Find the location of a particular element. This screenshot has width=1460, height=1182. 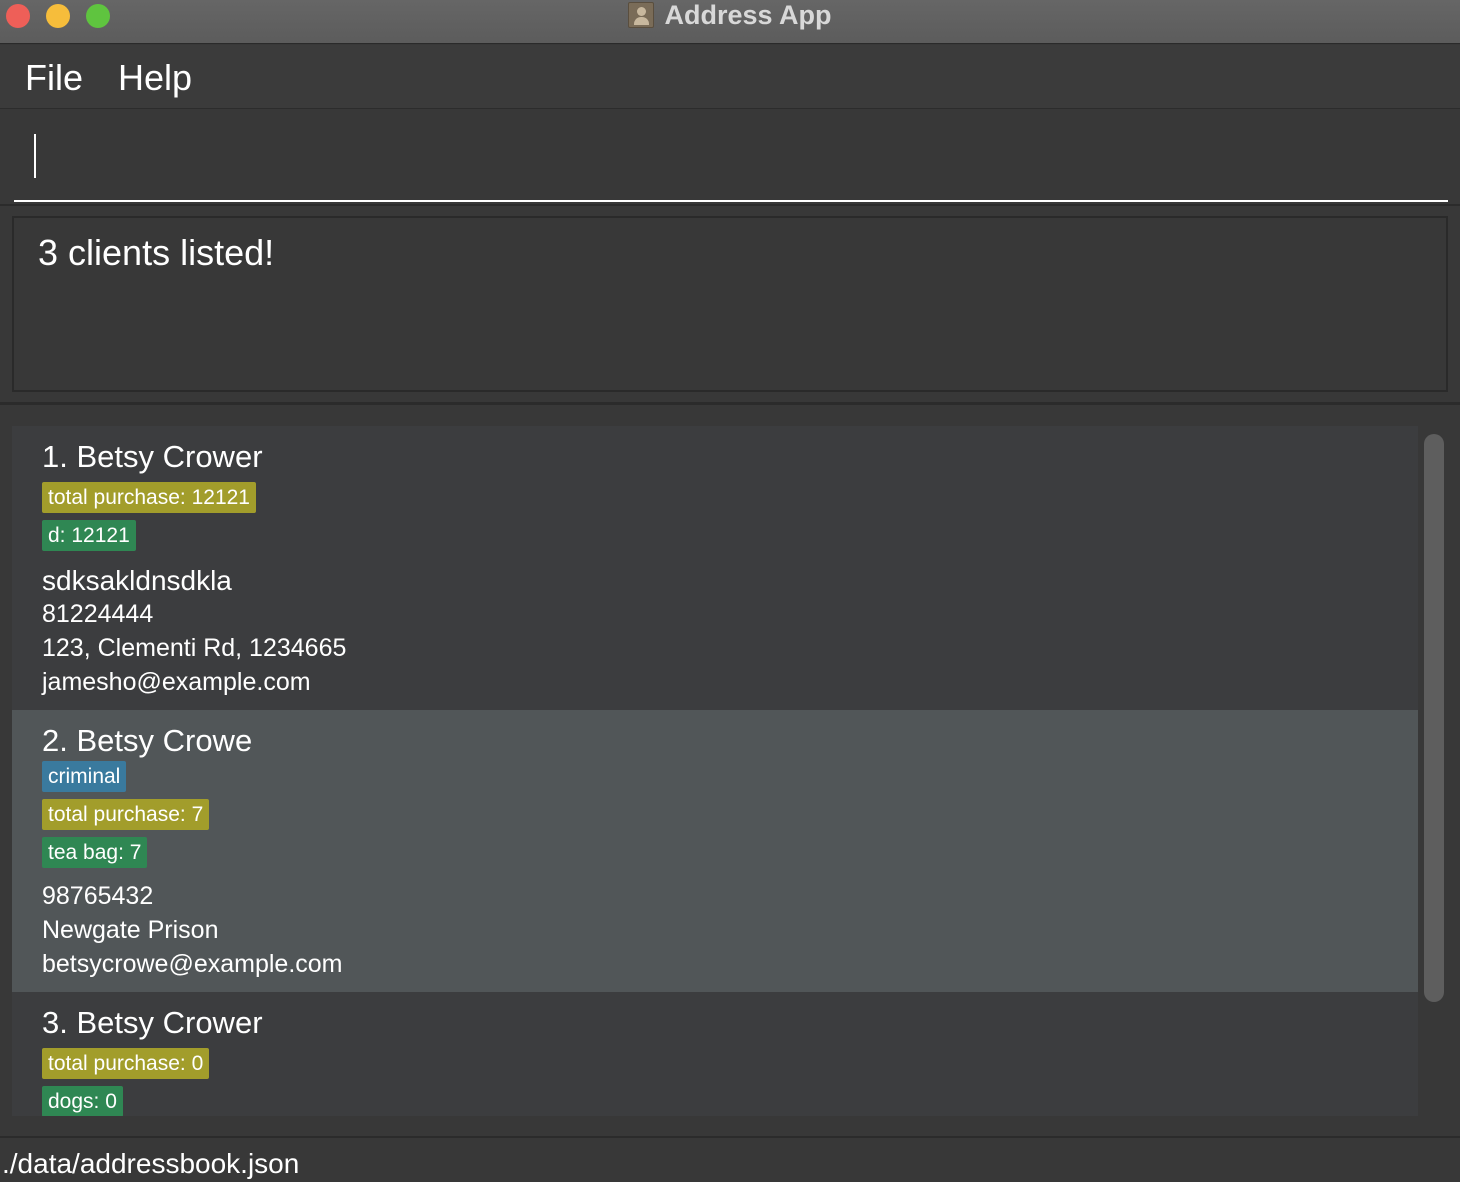

list-scrollbar is located at coordinates (1434, 718).